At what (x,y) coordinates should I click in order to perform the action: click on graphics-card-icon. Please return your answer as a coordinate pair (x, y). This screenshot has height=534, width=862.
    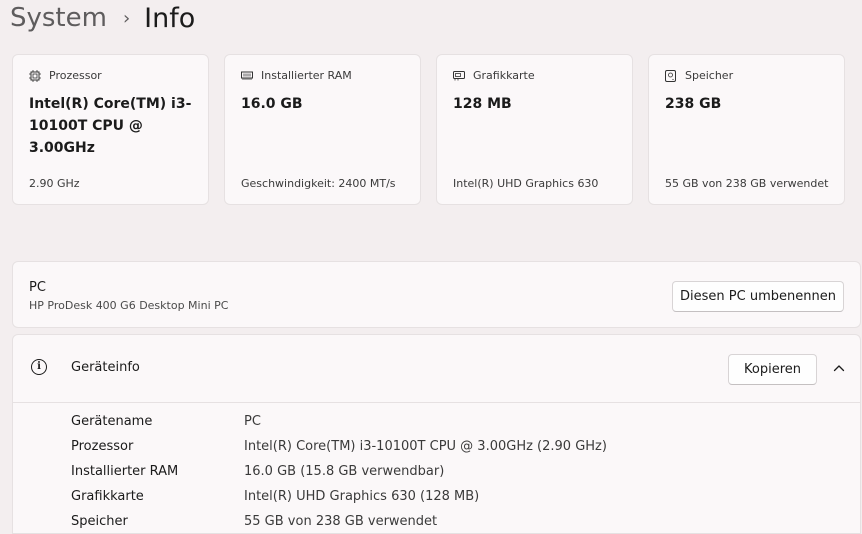
    Looking at the image, I should click on (459, 75).